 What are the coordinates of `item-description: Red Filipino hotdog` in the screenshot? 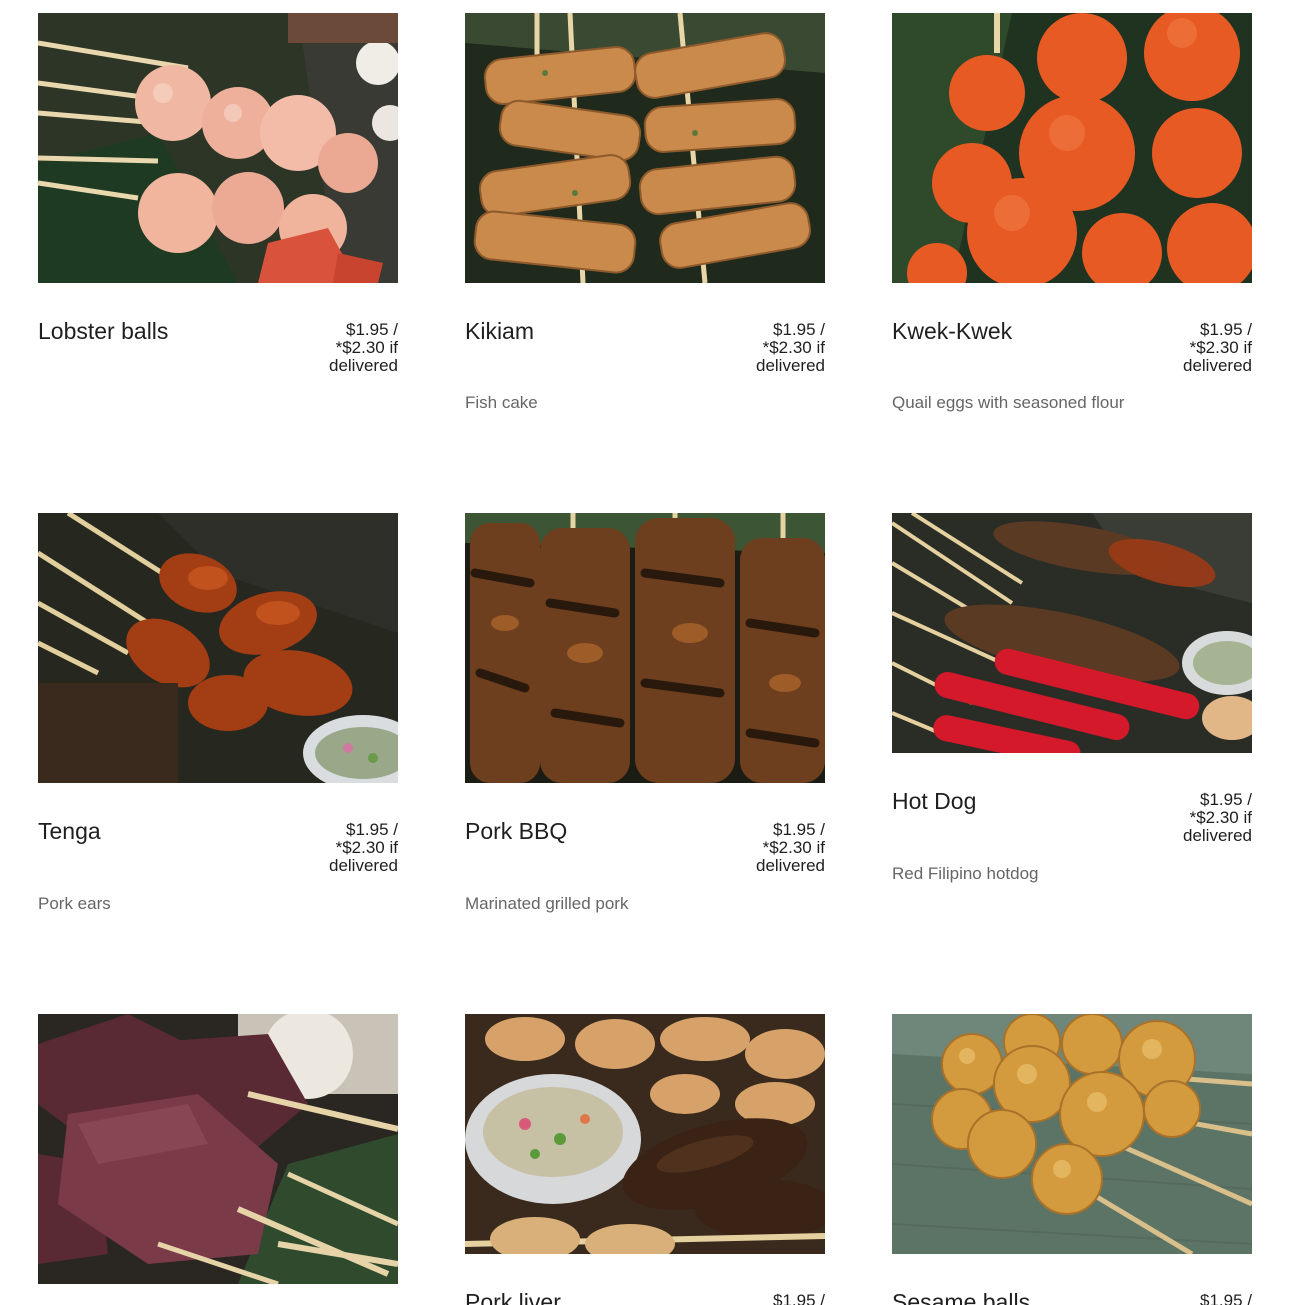 It's located at (965, 873).